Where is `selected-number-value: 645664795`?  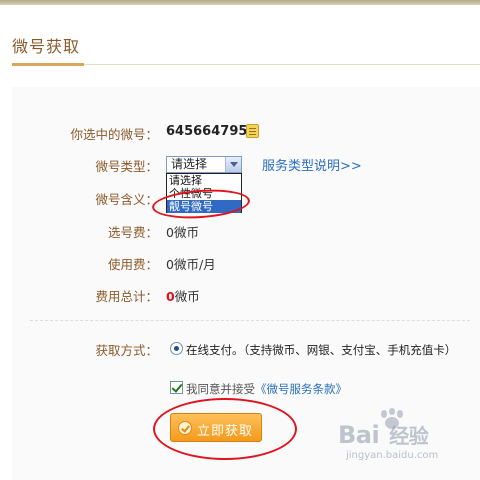
selected-number-value: 645664795 is located at coordinates (207, 131).